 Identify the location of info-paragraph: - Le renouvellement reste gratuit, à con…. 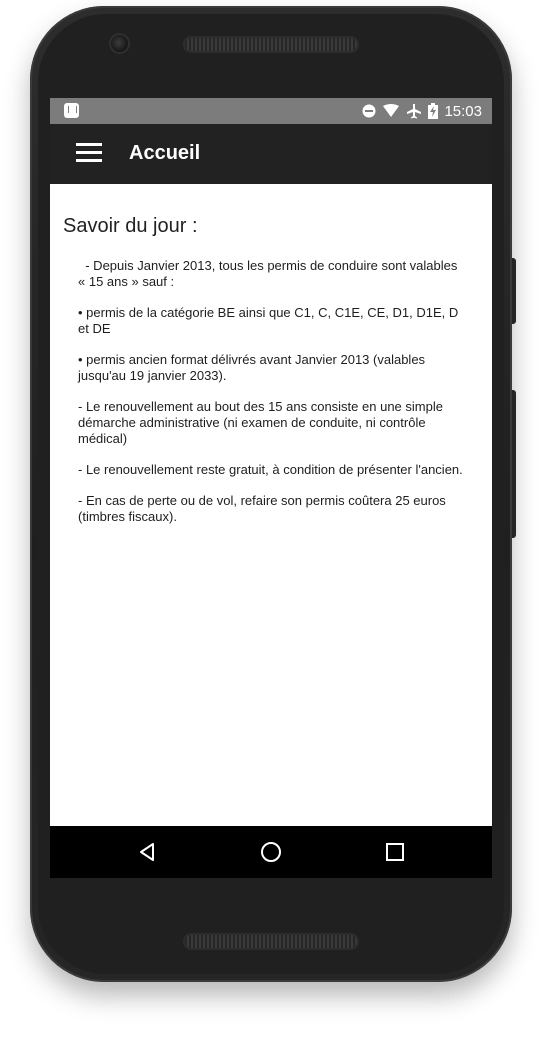
(270, 469).